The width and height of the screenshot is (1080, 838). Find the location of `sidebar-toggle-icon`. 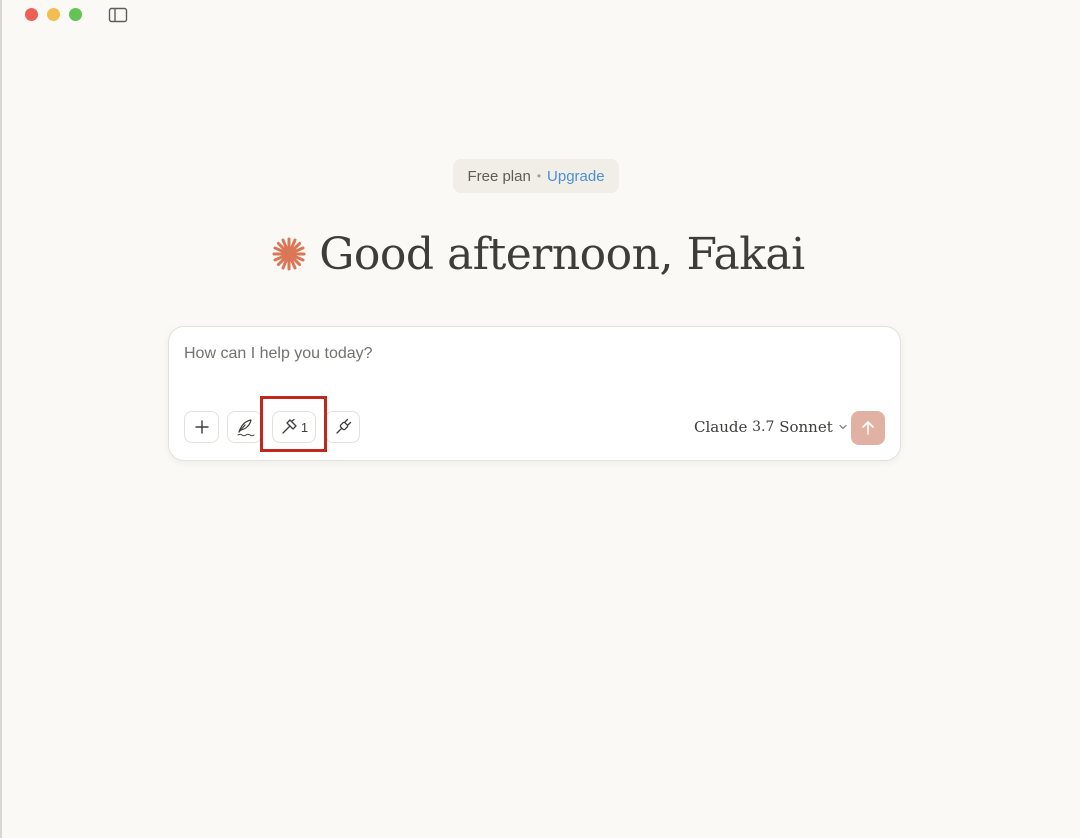

sidebar-toggle-icon is located at coordinates (118, 15).